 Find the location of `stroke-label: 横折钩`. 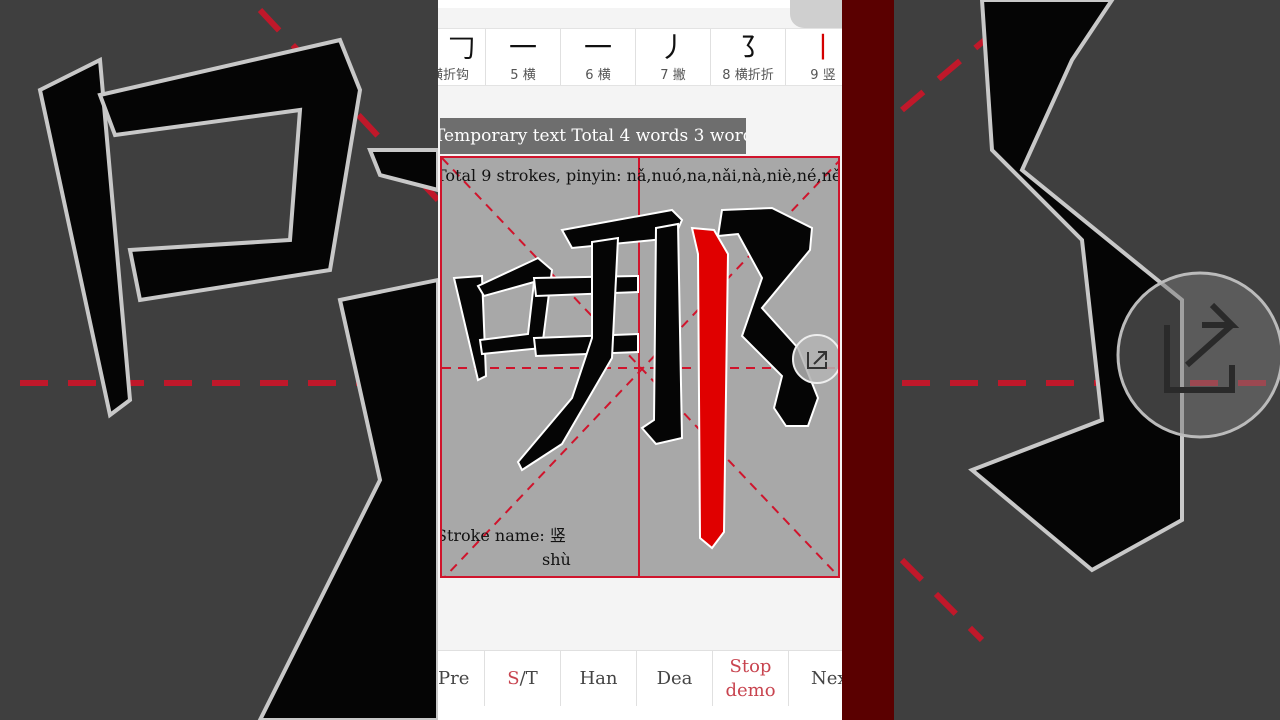

stroke-label: 横折钩 is located at coordinates (454, 75).